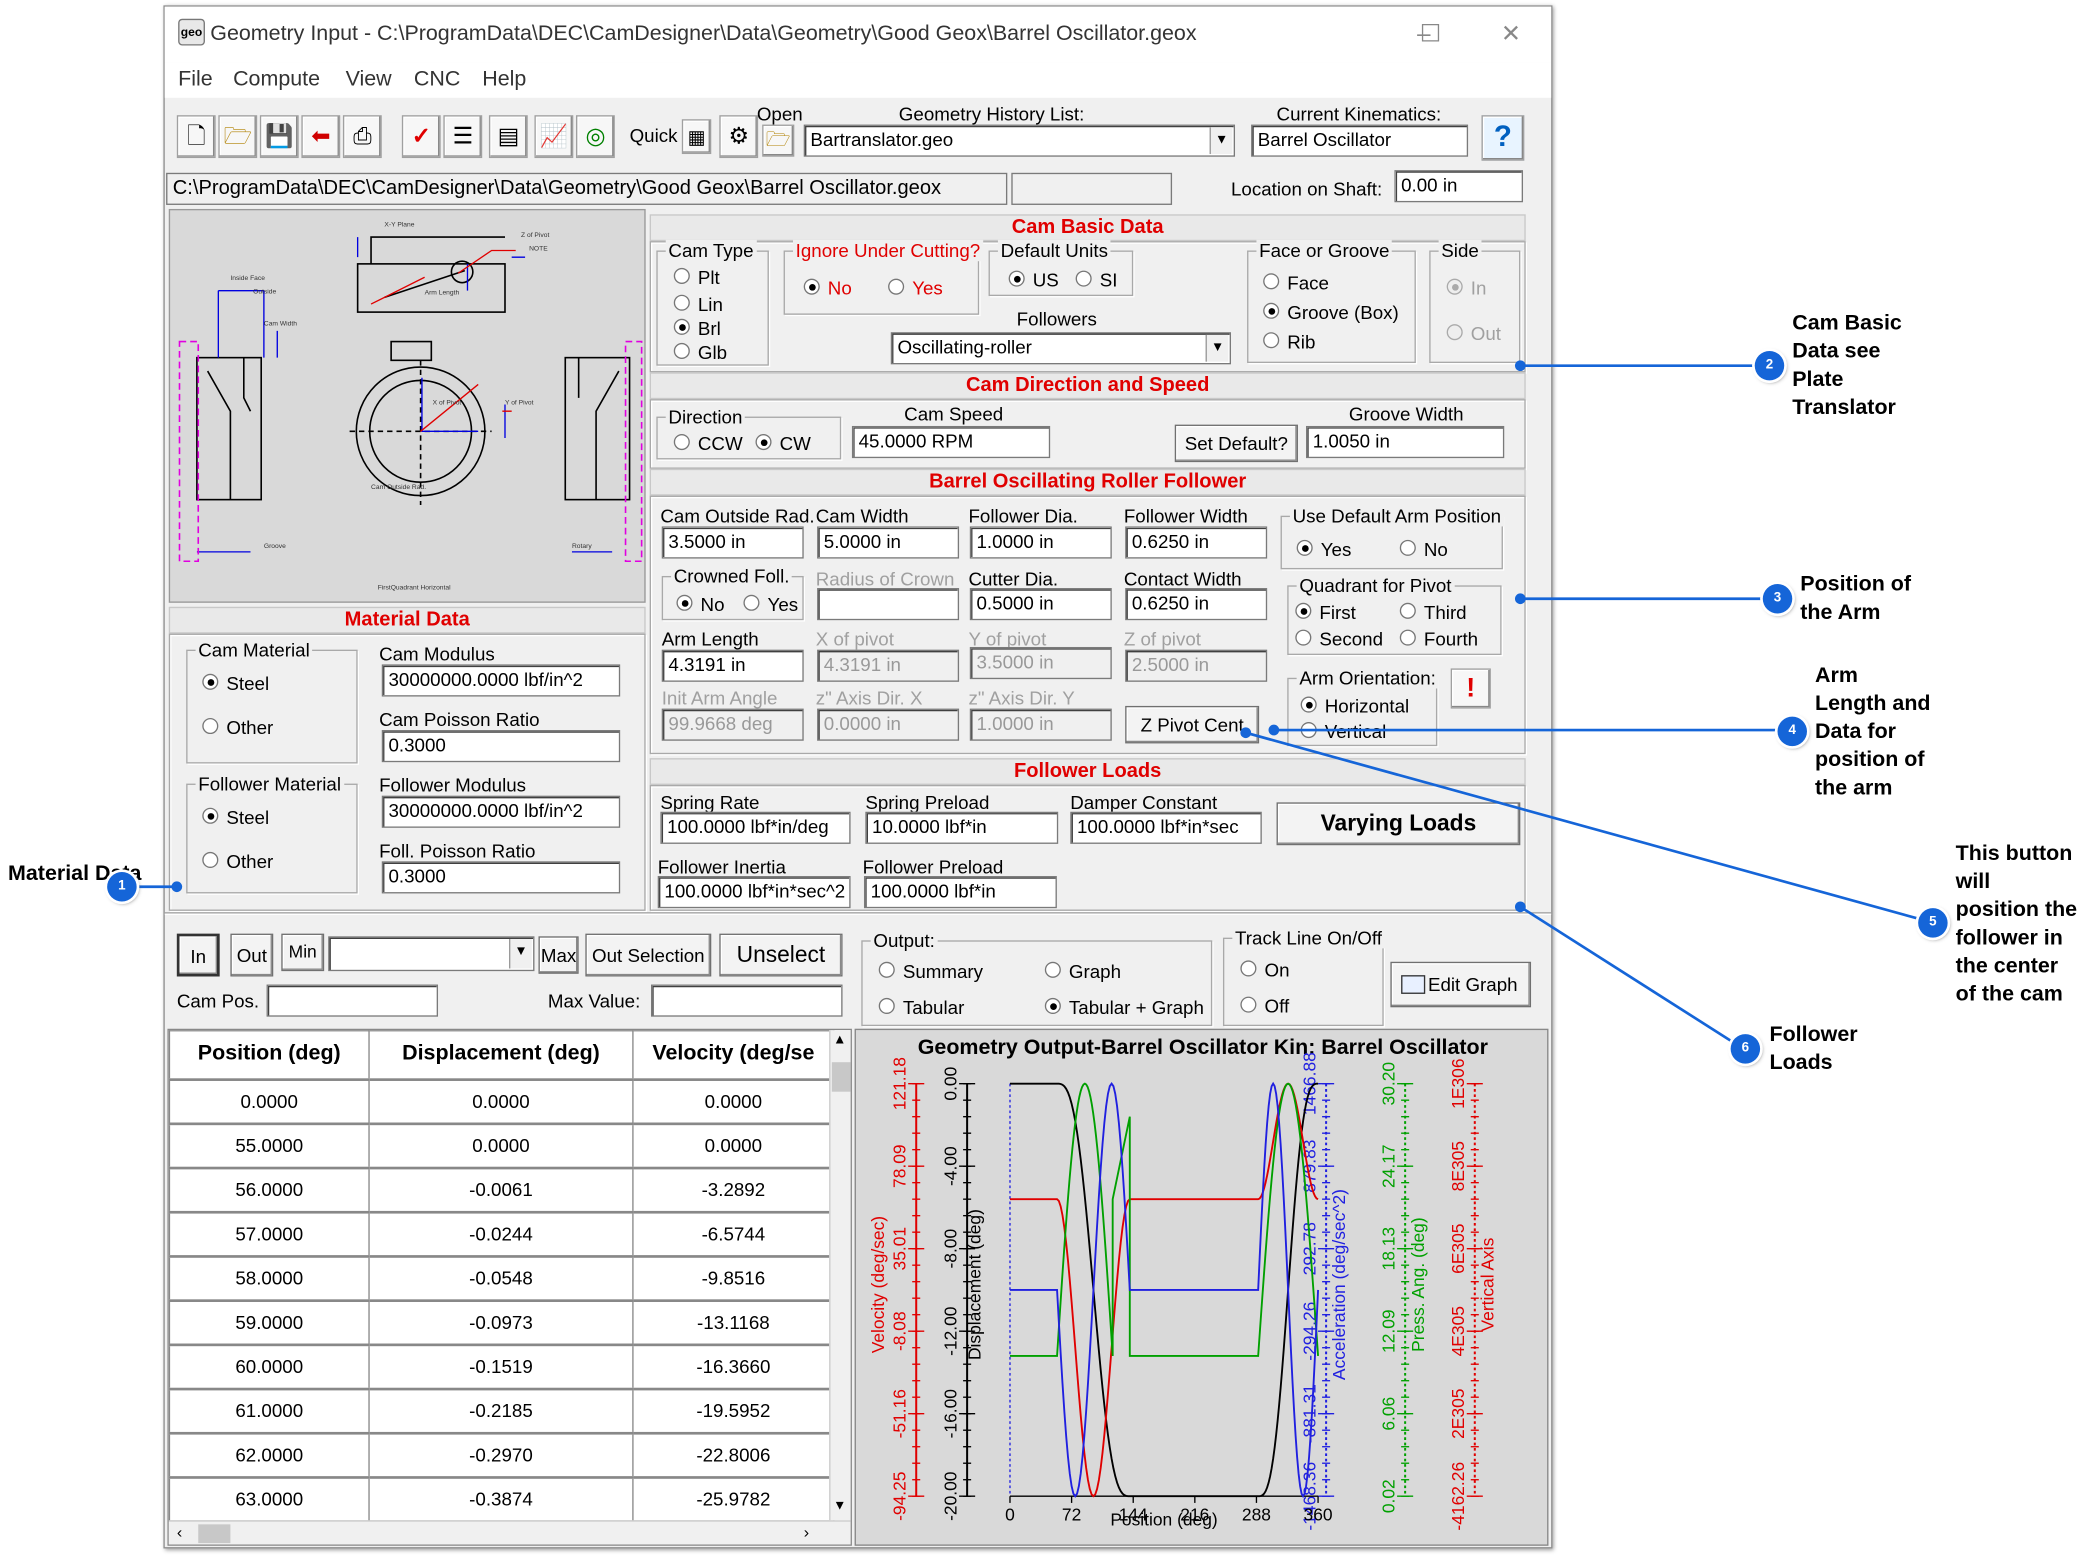  What do you see at coordinates (1745, 1049) in the screenshot?
I see `callout-badge-6: 6` at bounding box center [1745, 1049].